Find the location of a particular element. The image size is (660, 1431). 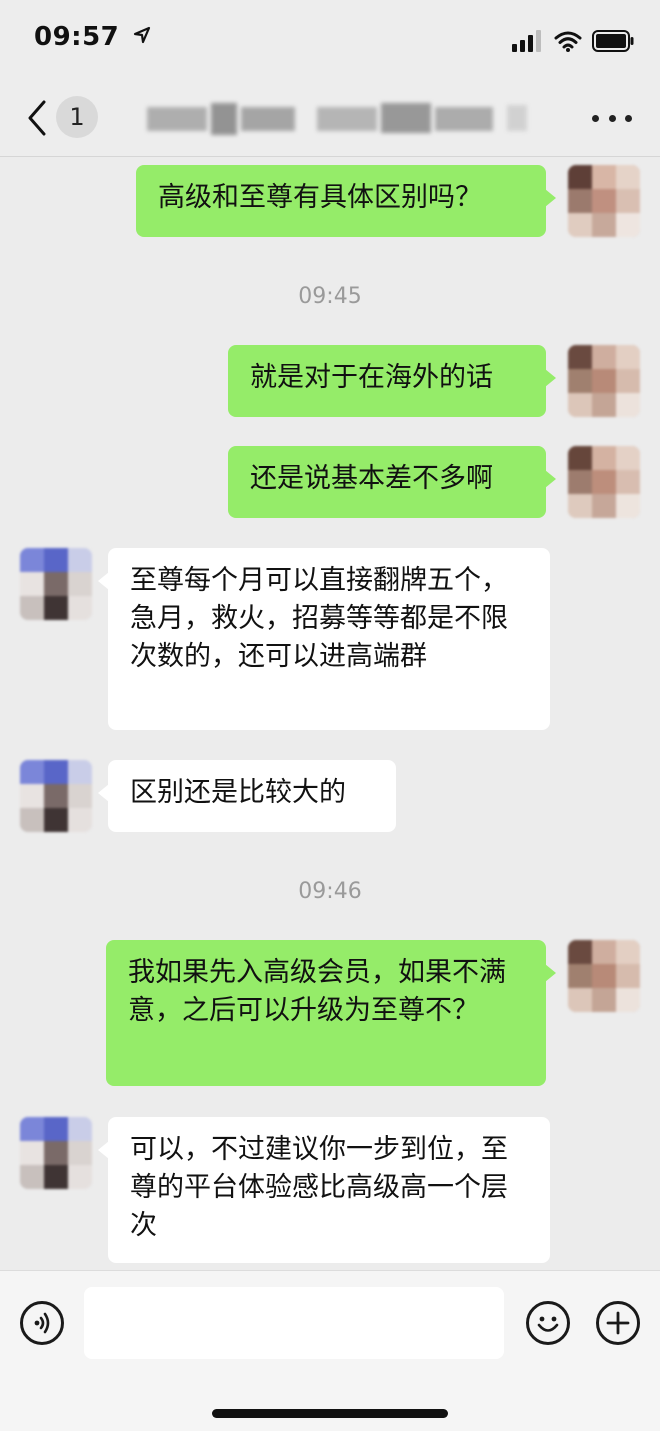

message-bubble-incoming: 区别还是比较大的 is located at coordinates (247, 796).